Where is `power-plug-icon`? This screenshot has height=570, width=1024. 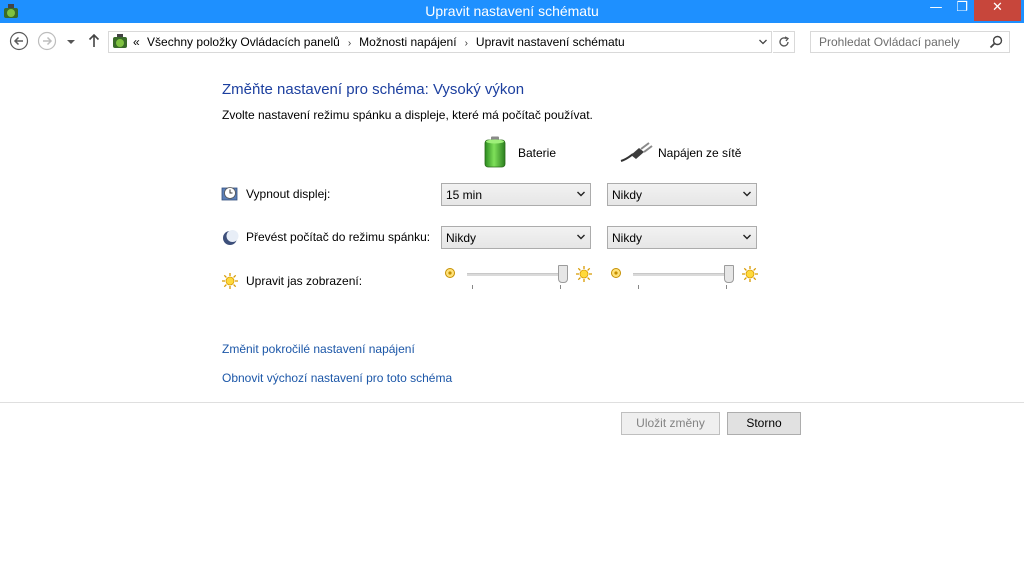 power-plug-icon is located at coordinates (636, 152).